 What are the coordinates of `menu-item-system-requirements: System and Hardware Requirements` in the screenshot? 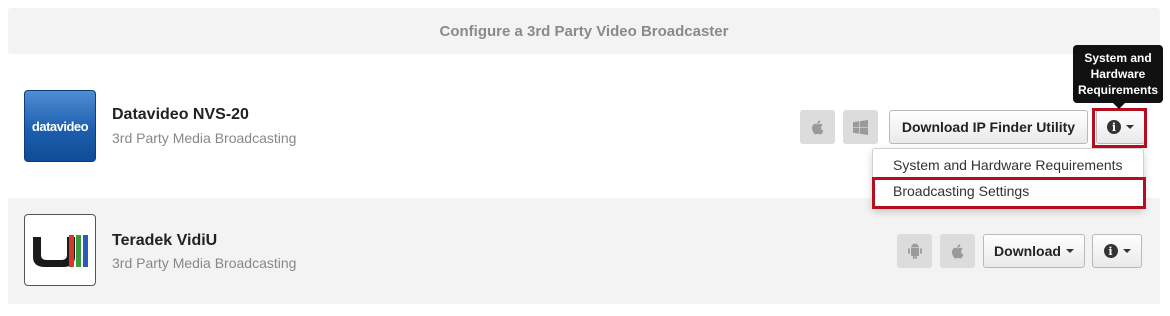 It's located at (1008, 165).